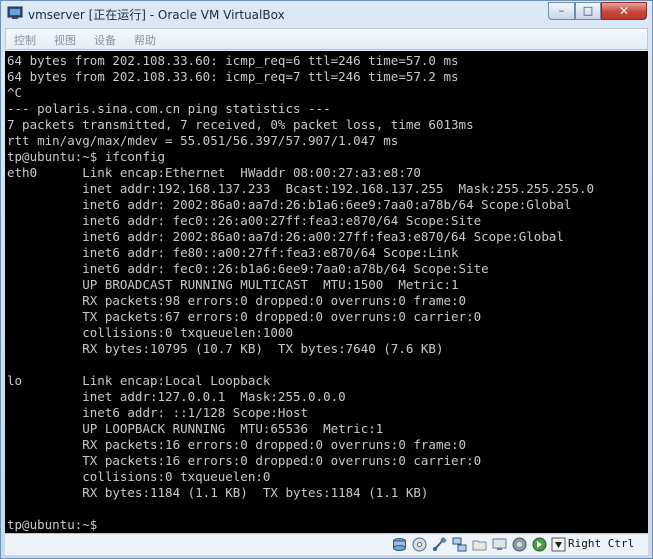 The image size is (653, 559). Describe the element at coordinates (150, 332) in the screenshot. I see `terminal-line: collisions:0 txqueuelen:1000` at that location.